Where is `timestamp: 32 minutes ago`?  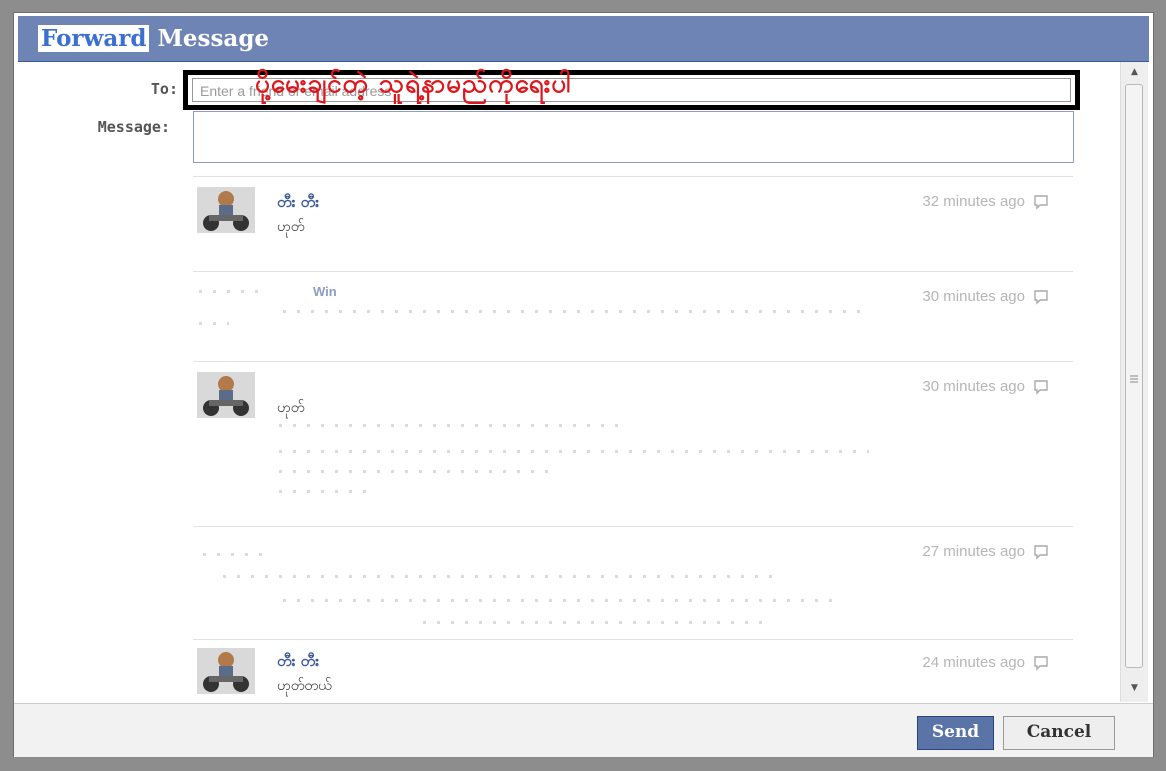
timestamp: 32 minutes ago is located at coordinates (973, 201).